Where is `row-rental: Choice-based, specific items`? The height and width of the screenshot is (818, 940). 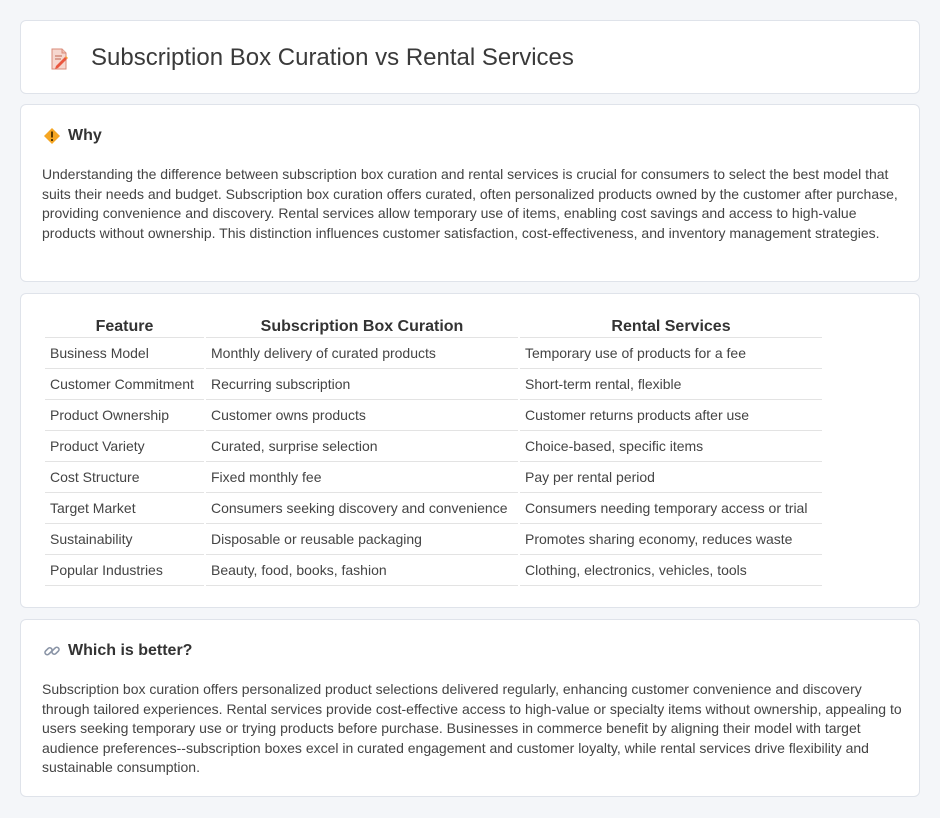
row-rental: Choice-based, specific items is located at coordinates (671, 446).